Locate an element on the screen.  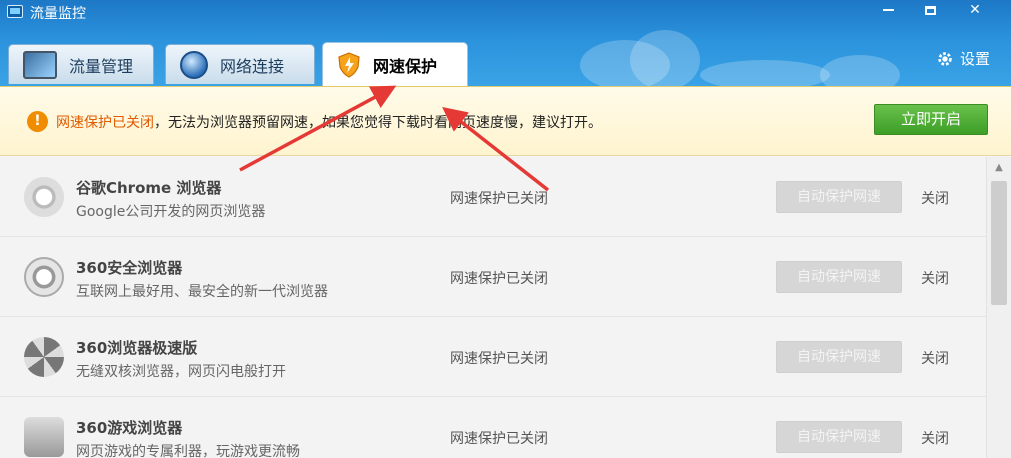
app-icon is located at coordinates (15, 11).